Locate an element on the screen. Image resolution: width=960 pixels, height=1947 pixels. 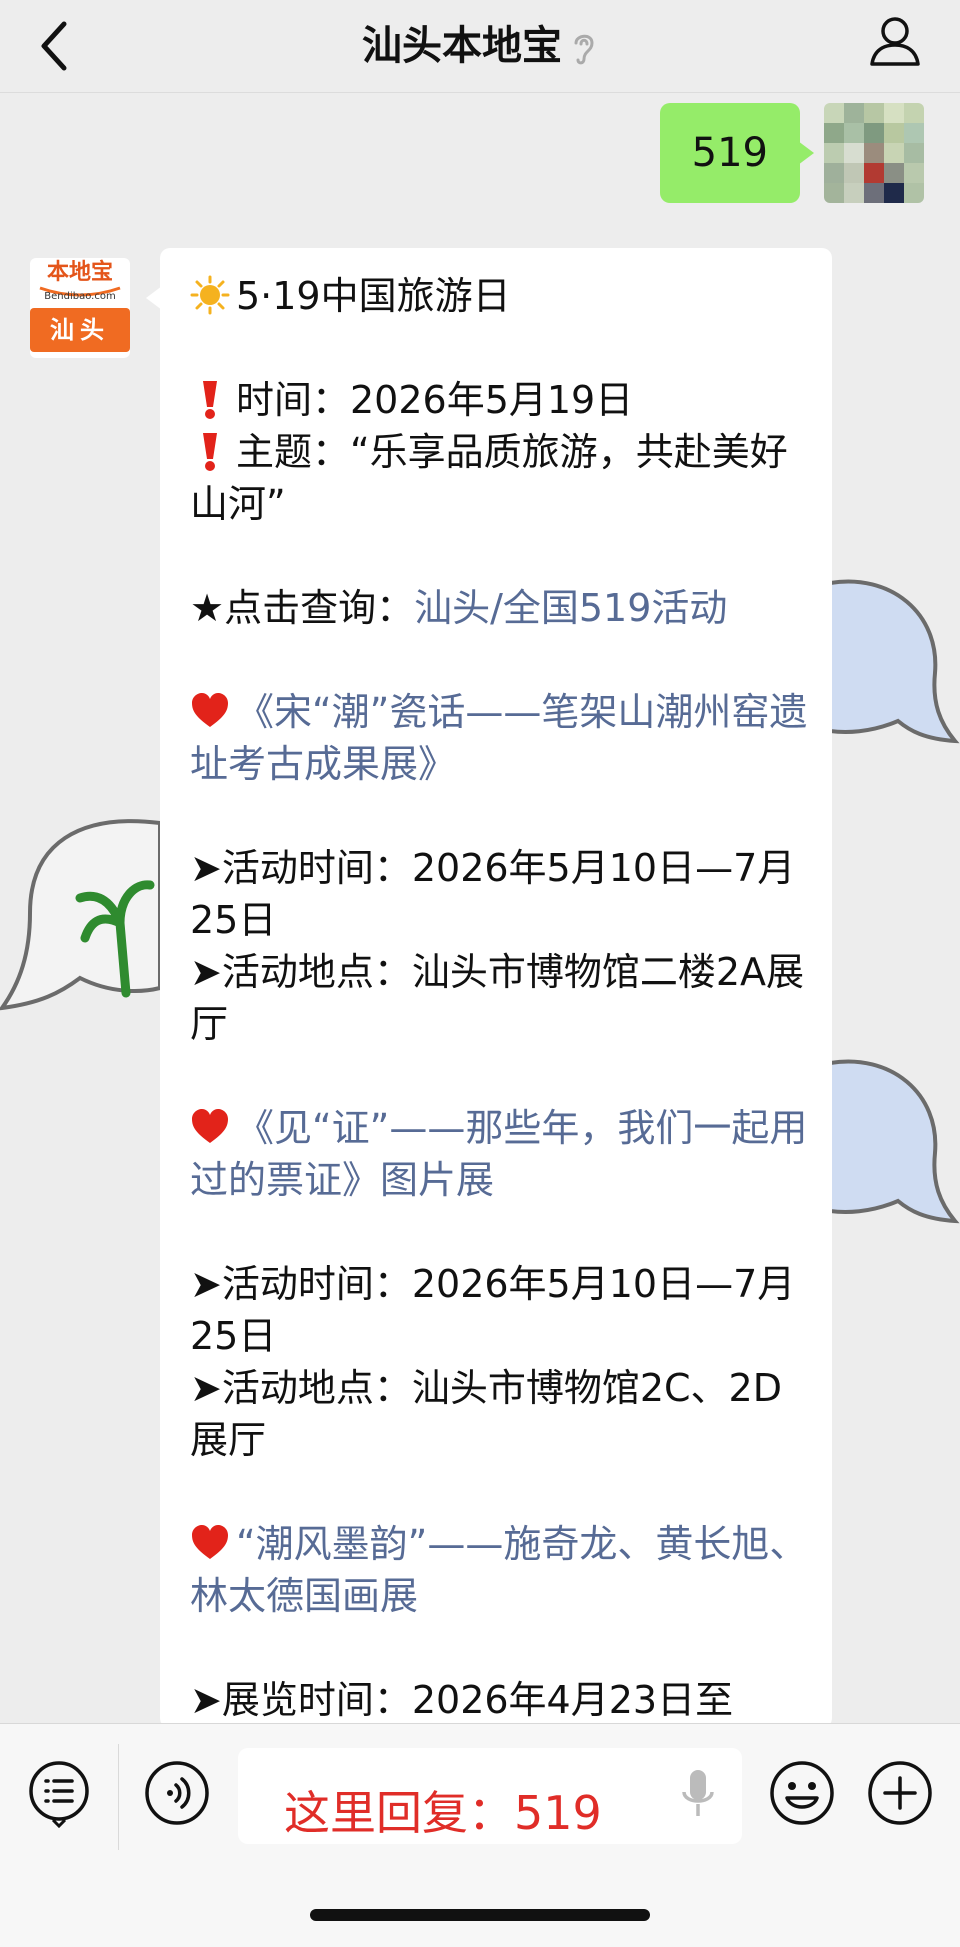
query-link: 汕头/全国519活动 is located at coordinates (570, 608).